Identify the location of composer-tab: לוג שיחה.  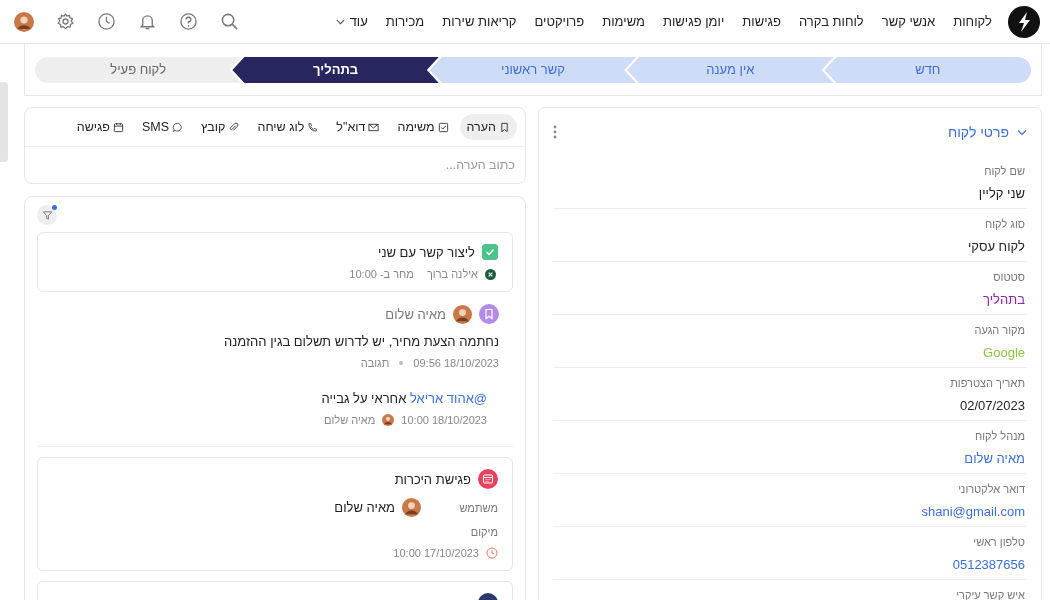
(288, 127).